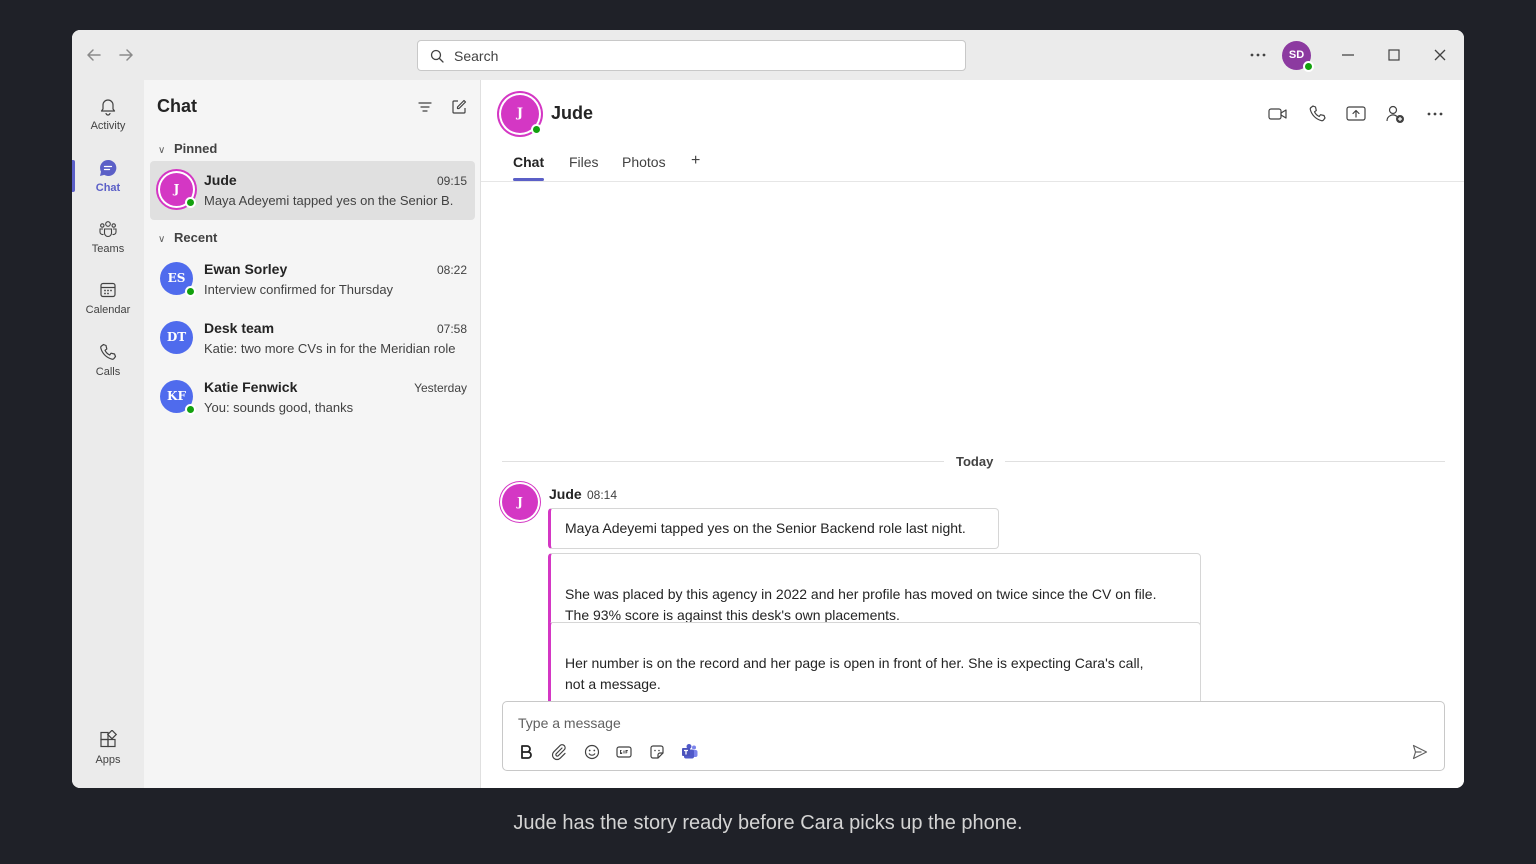  What do you see at coordinates (528, 179) in the screenshot?
I see `active-tab-indicator` at bounding box center [528, 179].